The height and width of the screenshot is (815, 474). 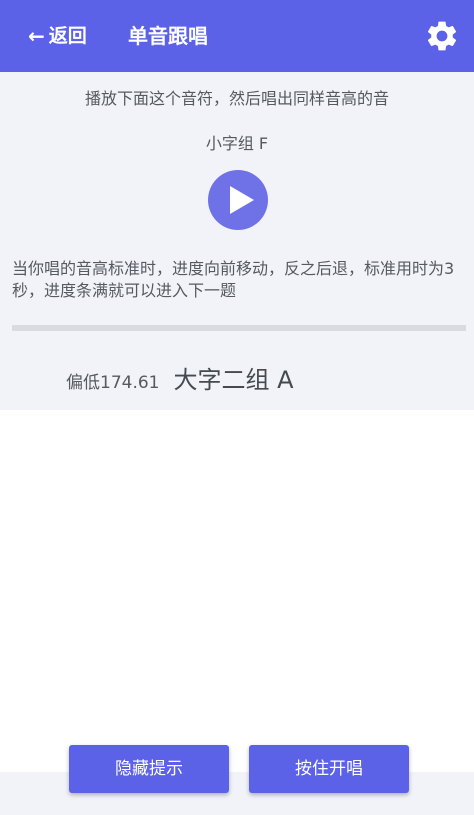 I want to click on play-button, so click(x=238, y=200).